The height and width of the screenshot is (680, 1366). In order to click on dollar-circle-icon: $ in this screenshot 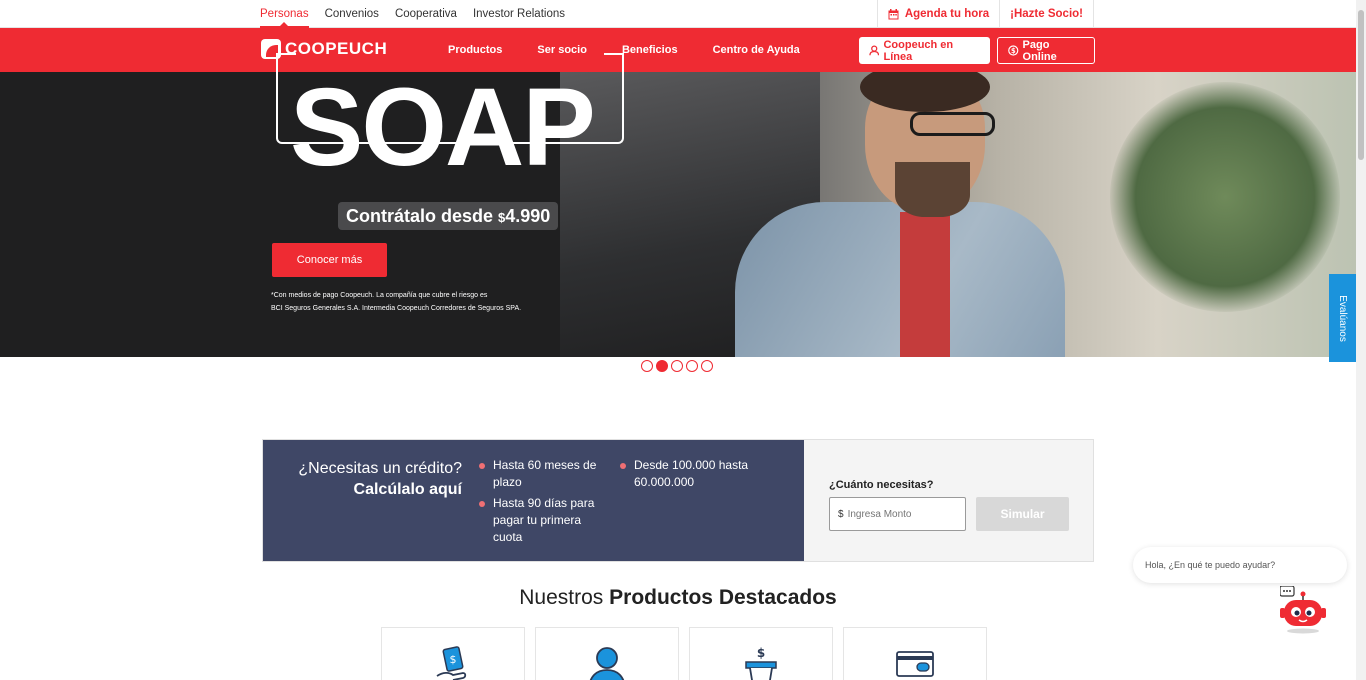, I will do `click(1013, 50)`.